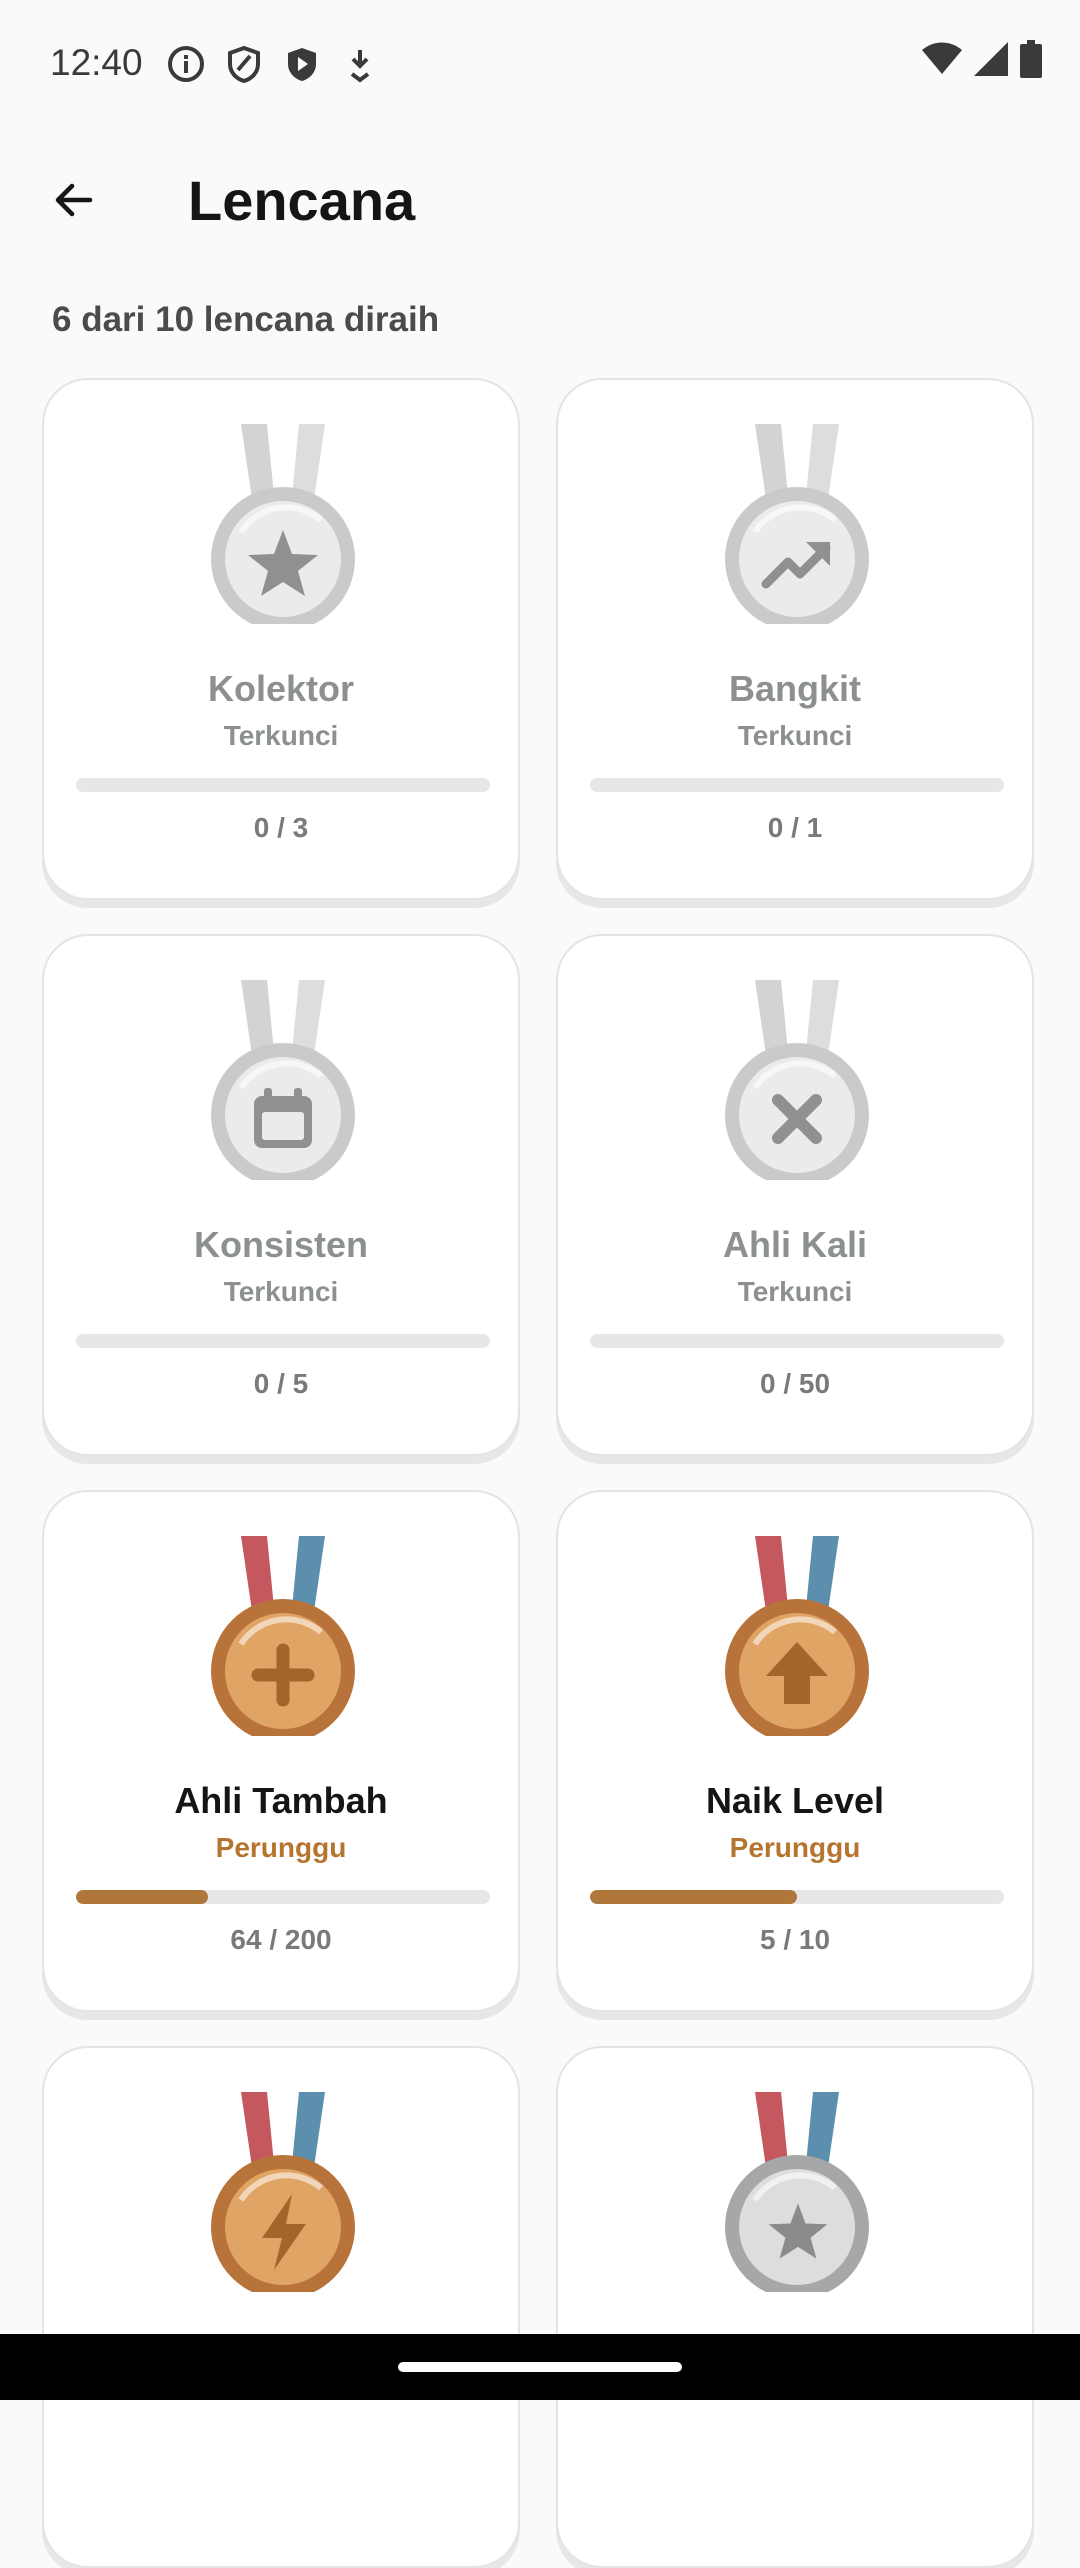  What do you see at coordinates (281, 1751) in the screenshot?
I see `badge-card: Ahli Tambah Perunggu 64 / 200` at bounding box center [281, 1751].